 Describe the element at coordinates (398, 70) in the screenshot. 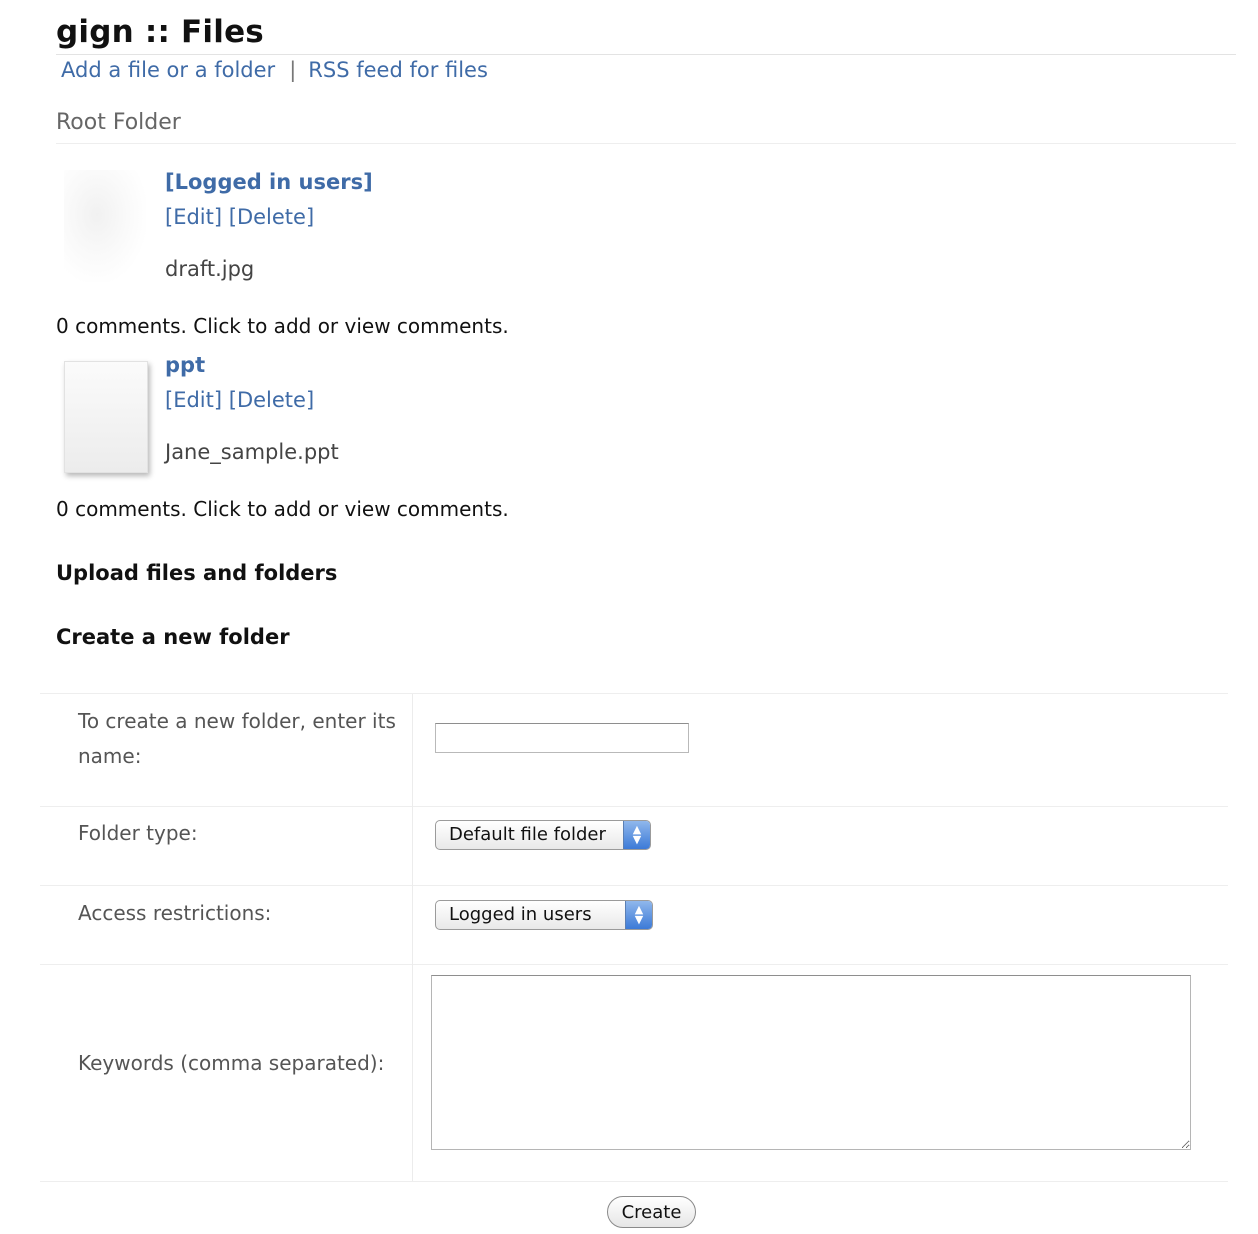

I see `rss-feed-link: RSS feed for files` at that location.